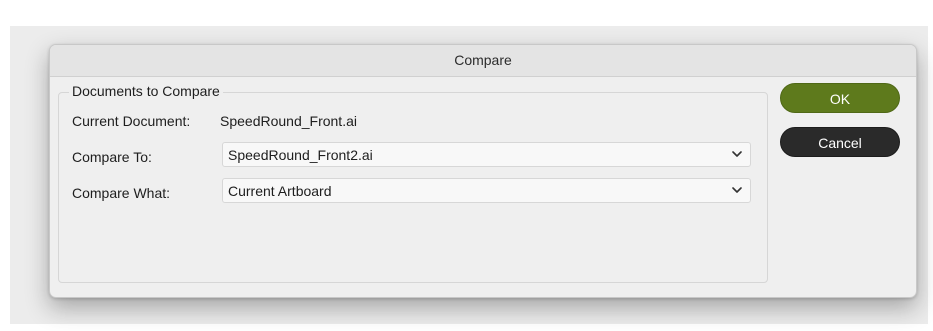 Image resolution: width=933 pixels, height=331 pixels. What do you see at coordinates (288, 121) in the screenshot?
I see `current-document-value: SpeedRound_Front.ai` at bounding box center [288, 121].